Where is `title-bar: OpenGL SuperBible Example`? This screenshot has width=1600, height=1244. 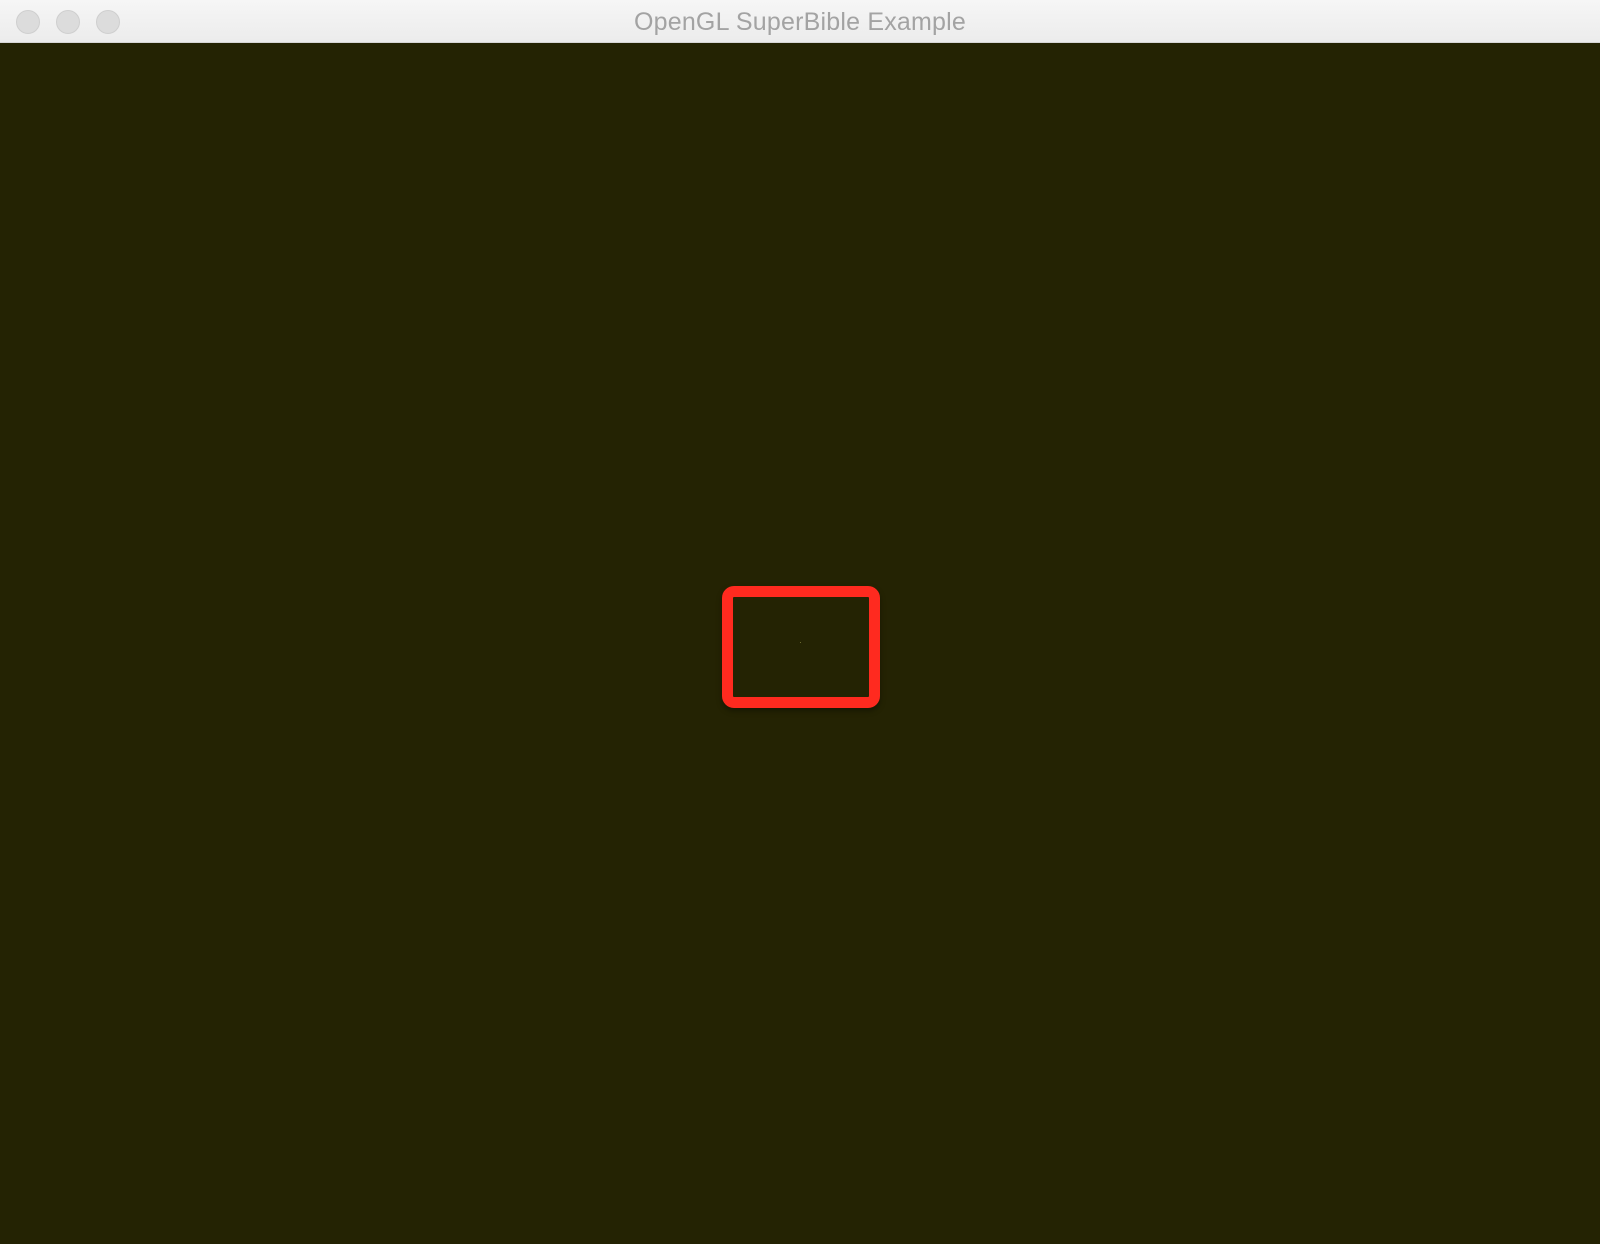 title-bar: OpenGL SuperBible Example is located at coordinates (800, 21).